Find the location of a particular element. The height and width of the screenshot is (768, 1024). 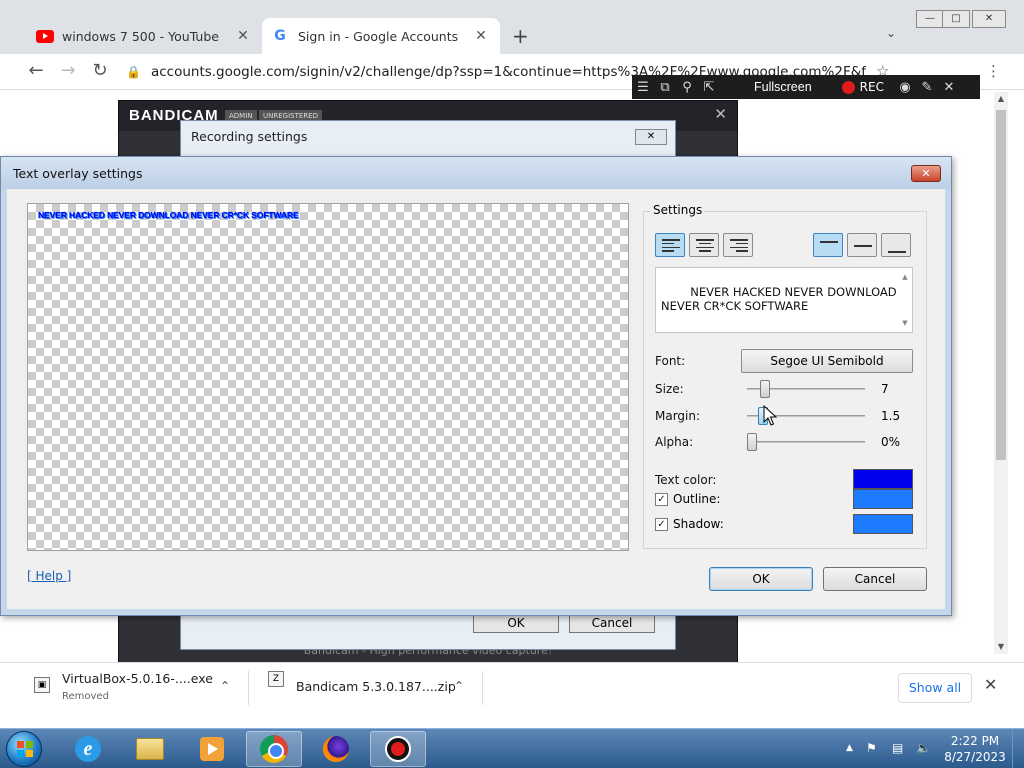

margin-label: Margin: is located at coordinates (678, 416).